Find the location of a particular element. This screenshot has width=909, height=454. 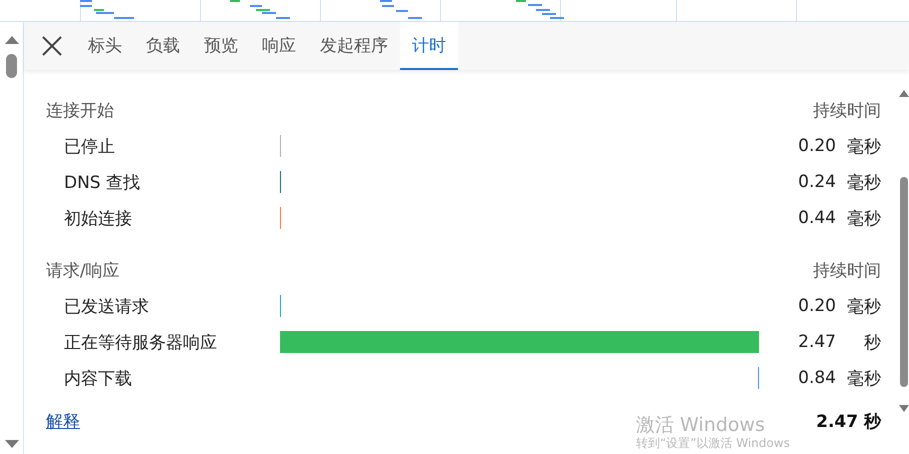

tab: 预览 is located at coordinates (221, 46).